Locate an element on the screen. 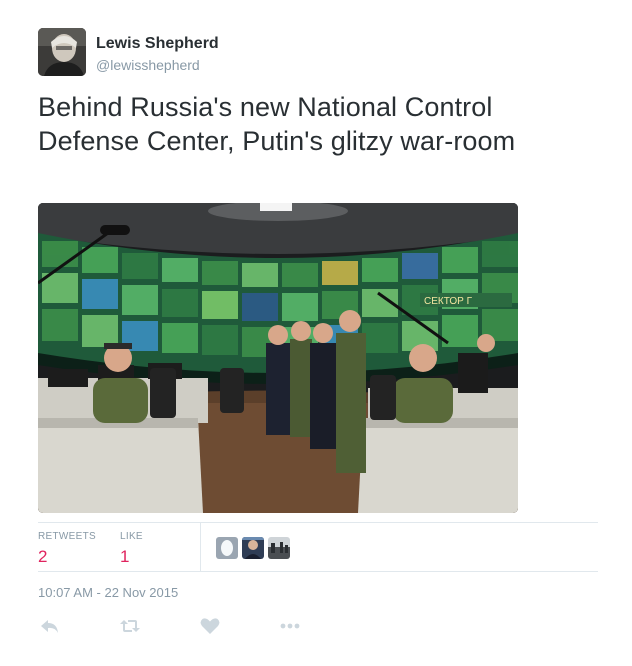 Image resolution: width=632 pixels, height=666 pixels. author-name: Lewis Shepherd is located at coordinates (157, 44).